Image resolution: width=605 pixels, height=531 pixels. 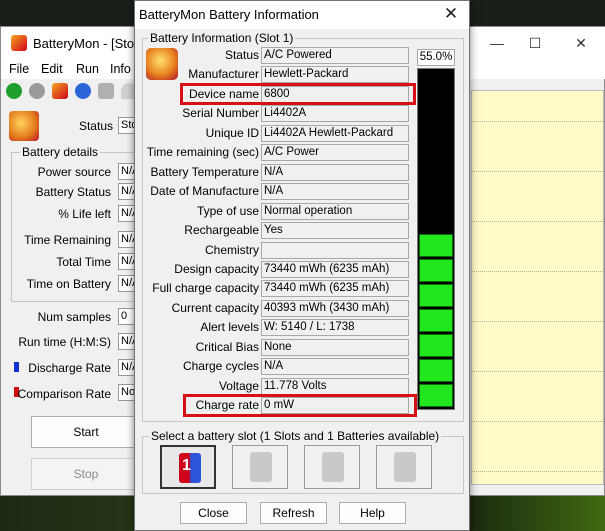 I want to click on stop-icon, so click(x=37, y=91).